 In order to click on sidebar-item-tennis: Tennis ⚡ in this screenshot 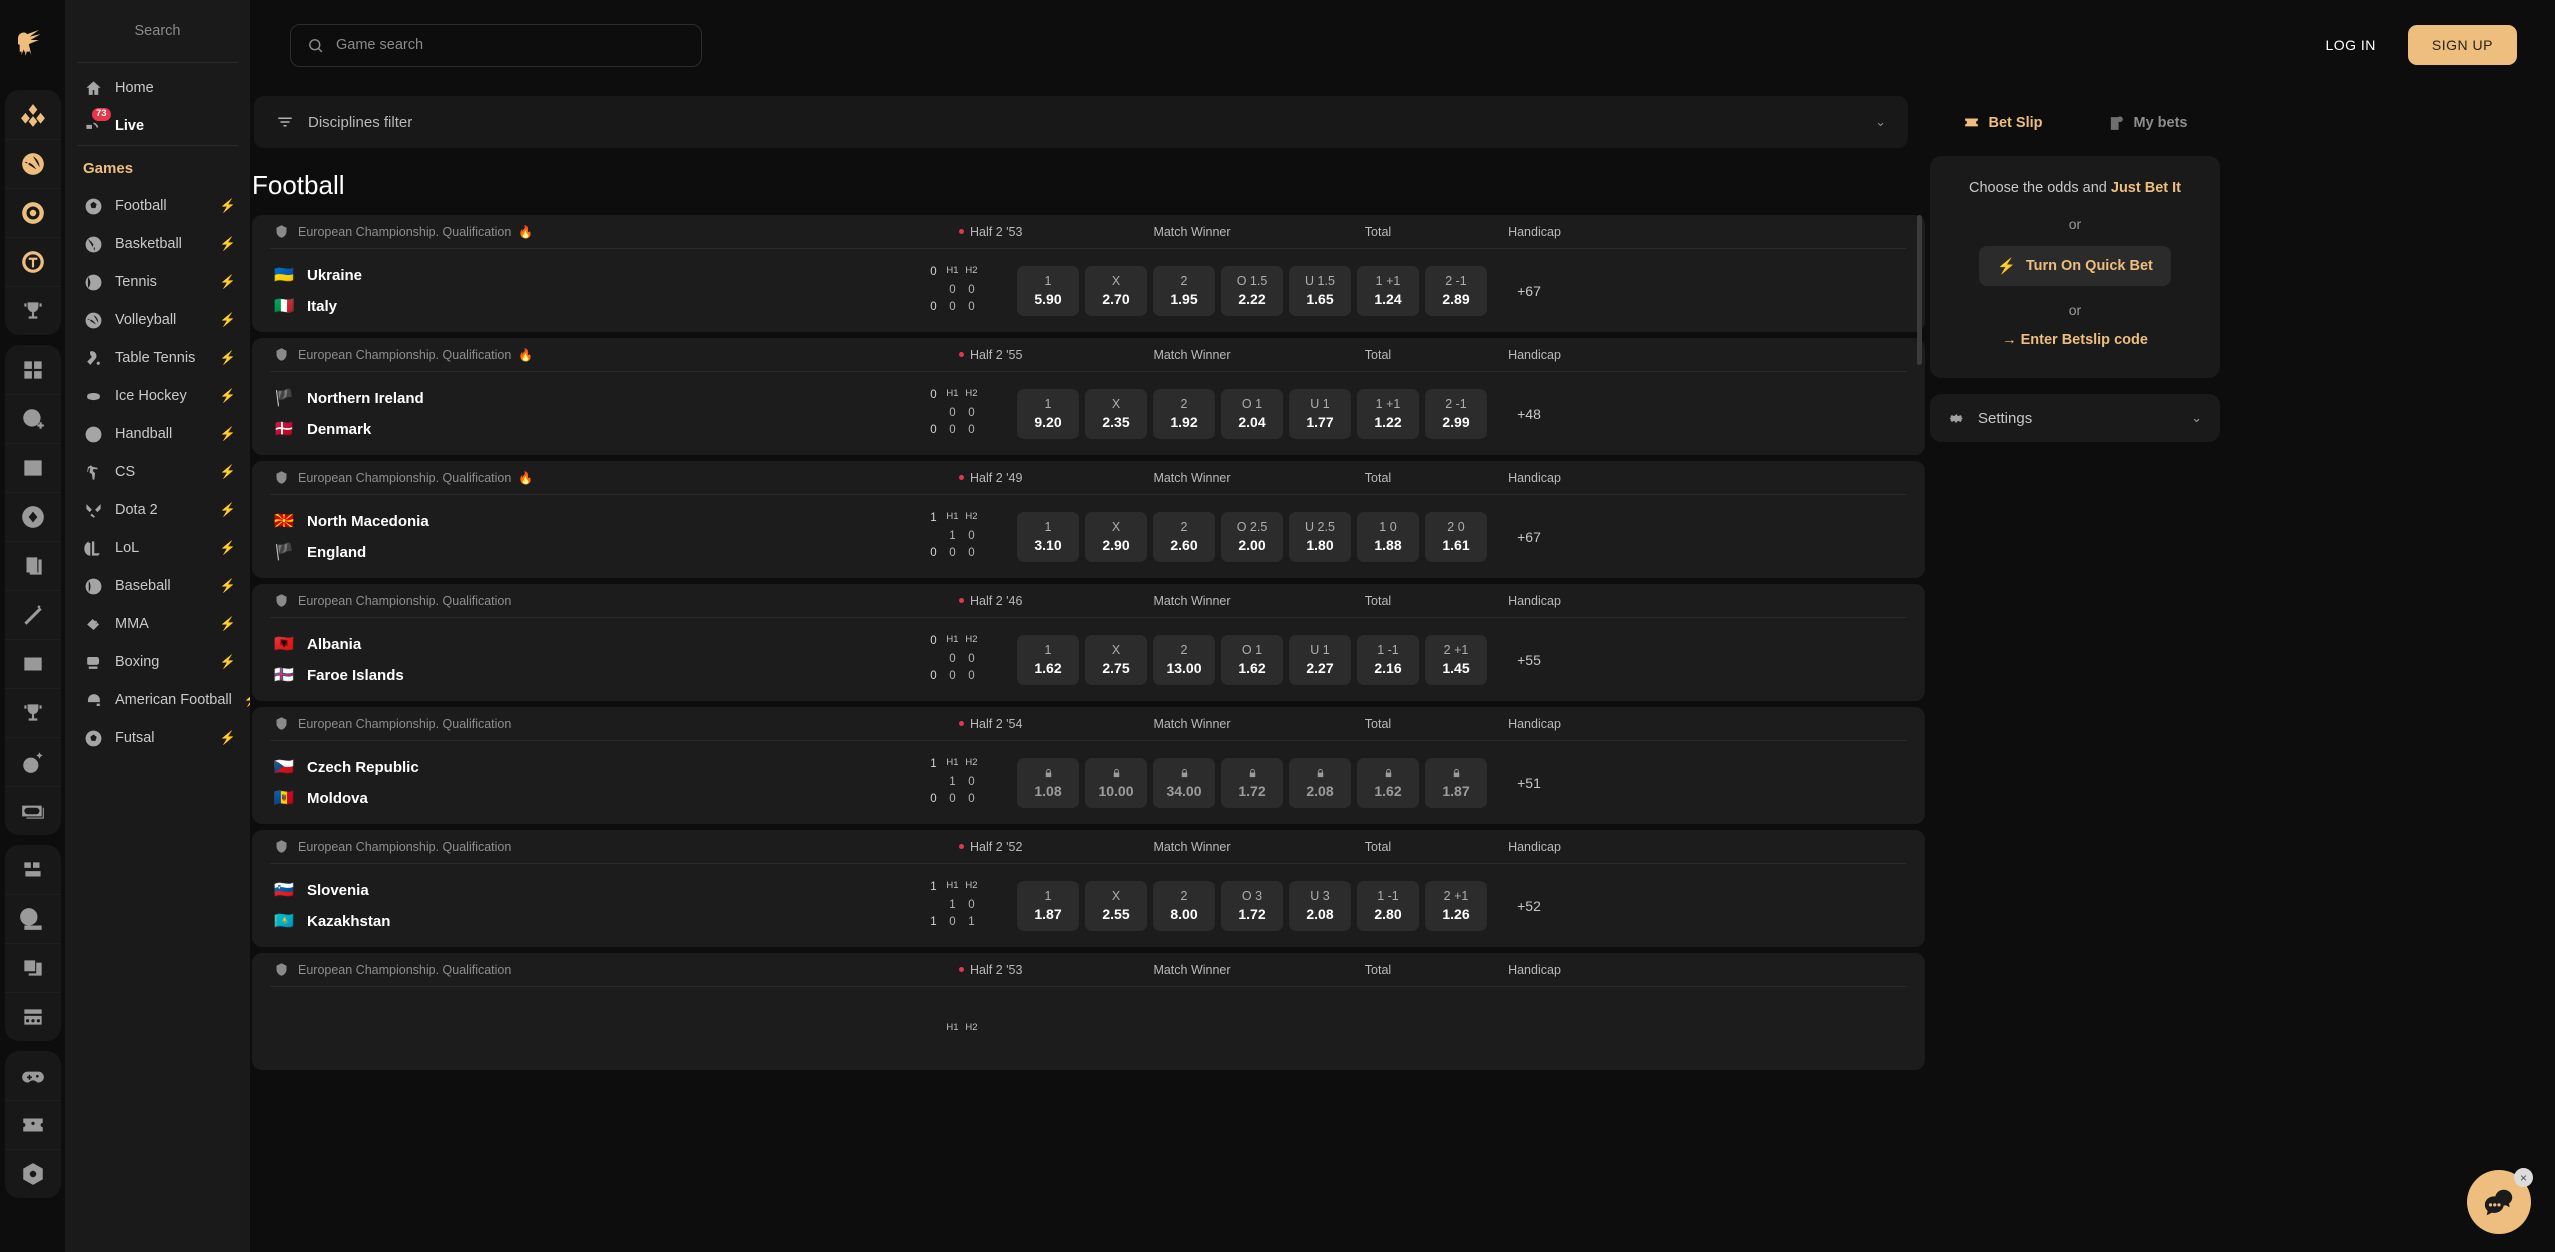, I will do `click(157, 282)`.